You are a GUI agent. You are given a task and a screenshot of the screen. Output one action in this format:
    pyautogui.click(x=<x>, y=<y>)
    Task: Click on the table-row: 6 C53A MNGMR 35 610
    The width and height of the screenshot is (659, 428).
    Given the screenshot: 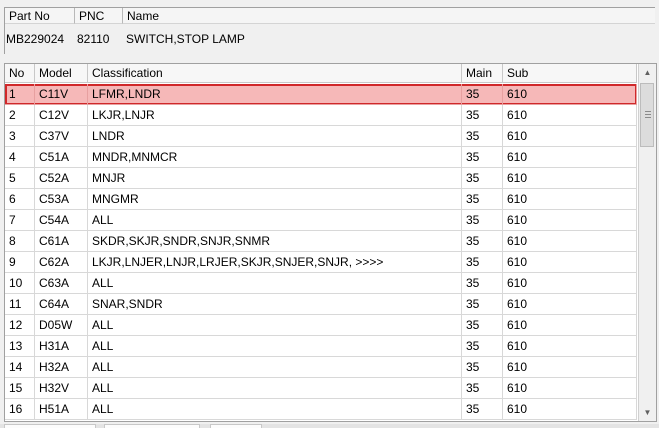 What is the action you would take?
    pyautogui.click(x=321, y=199)
    